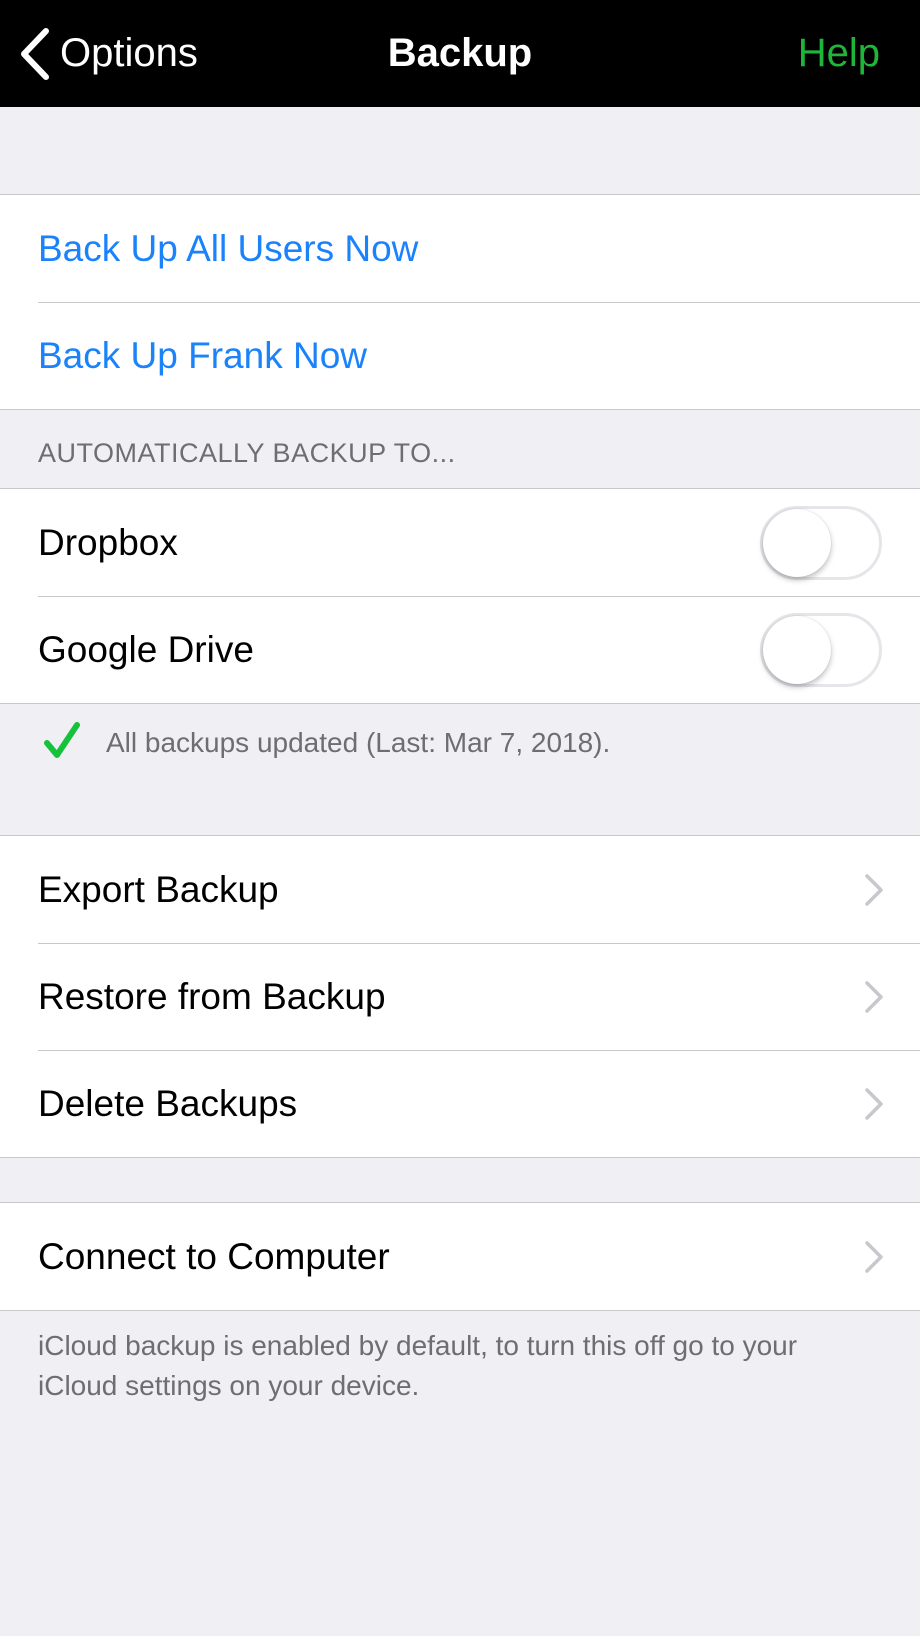 This screenshot has width=920, height=1636. What do you see at coordinates (358, 742) in the screenshot?
I see `backup-status-text: All backups updated (Last: Mar 7, 2018).` at bounding box center [358, 742].